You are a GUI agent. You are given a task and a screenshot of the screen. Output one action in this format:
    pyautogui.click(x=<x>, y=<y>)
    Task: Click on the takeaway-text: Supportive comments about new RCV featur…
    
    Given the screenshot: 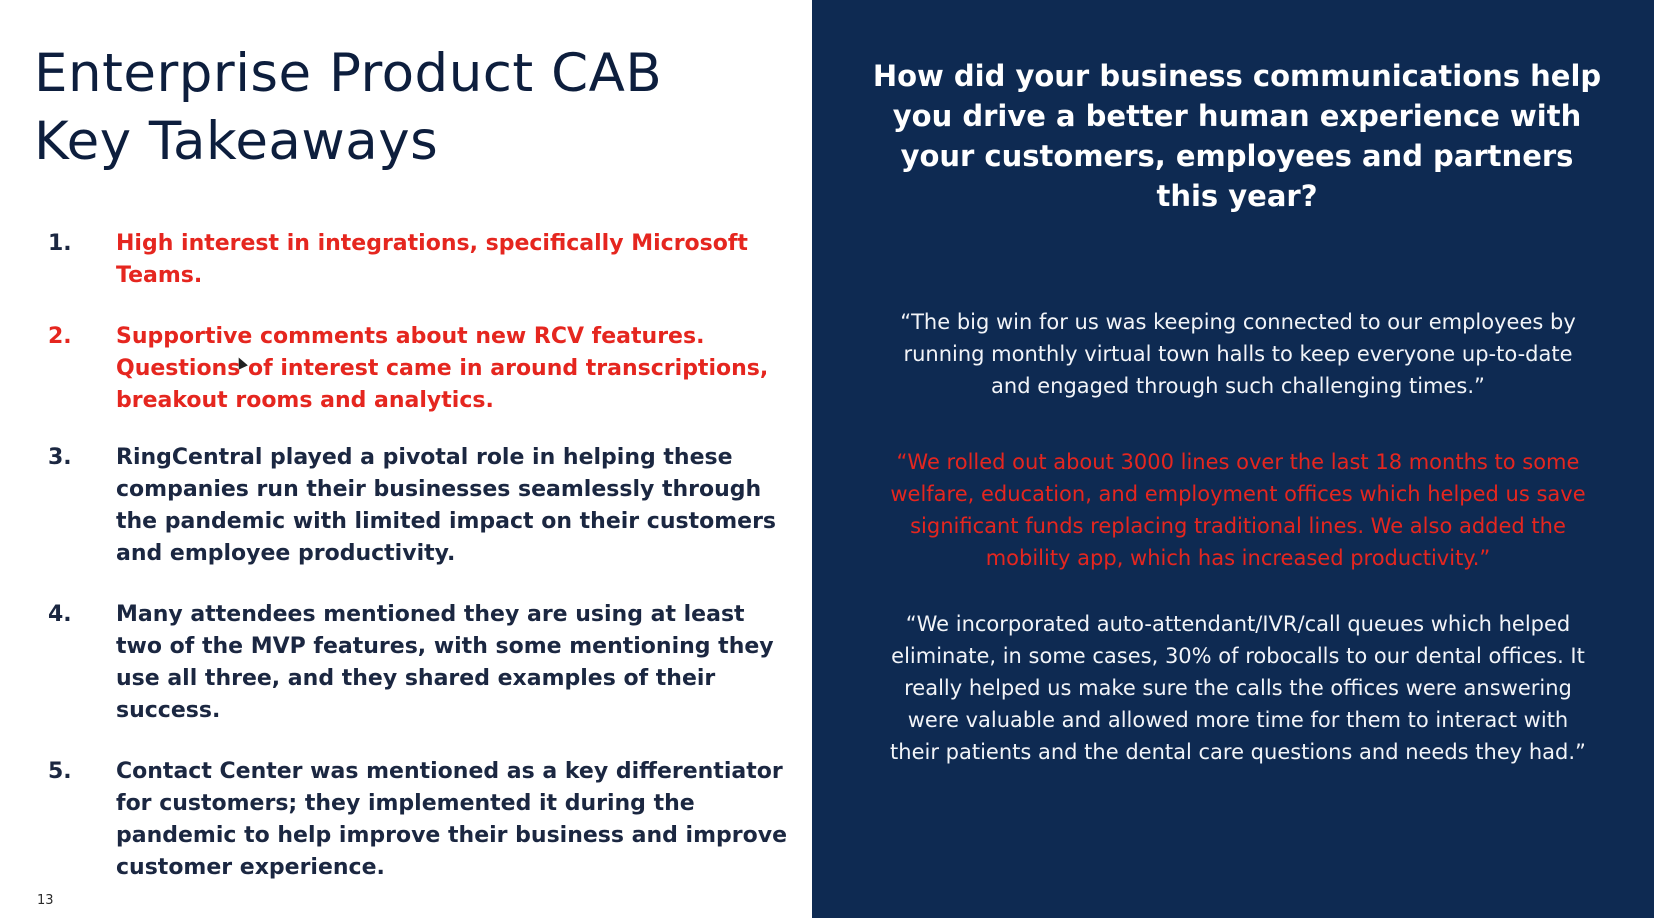 What is the action you would take?
    pyautogui.click(x=442, y=368)
    